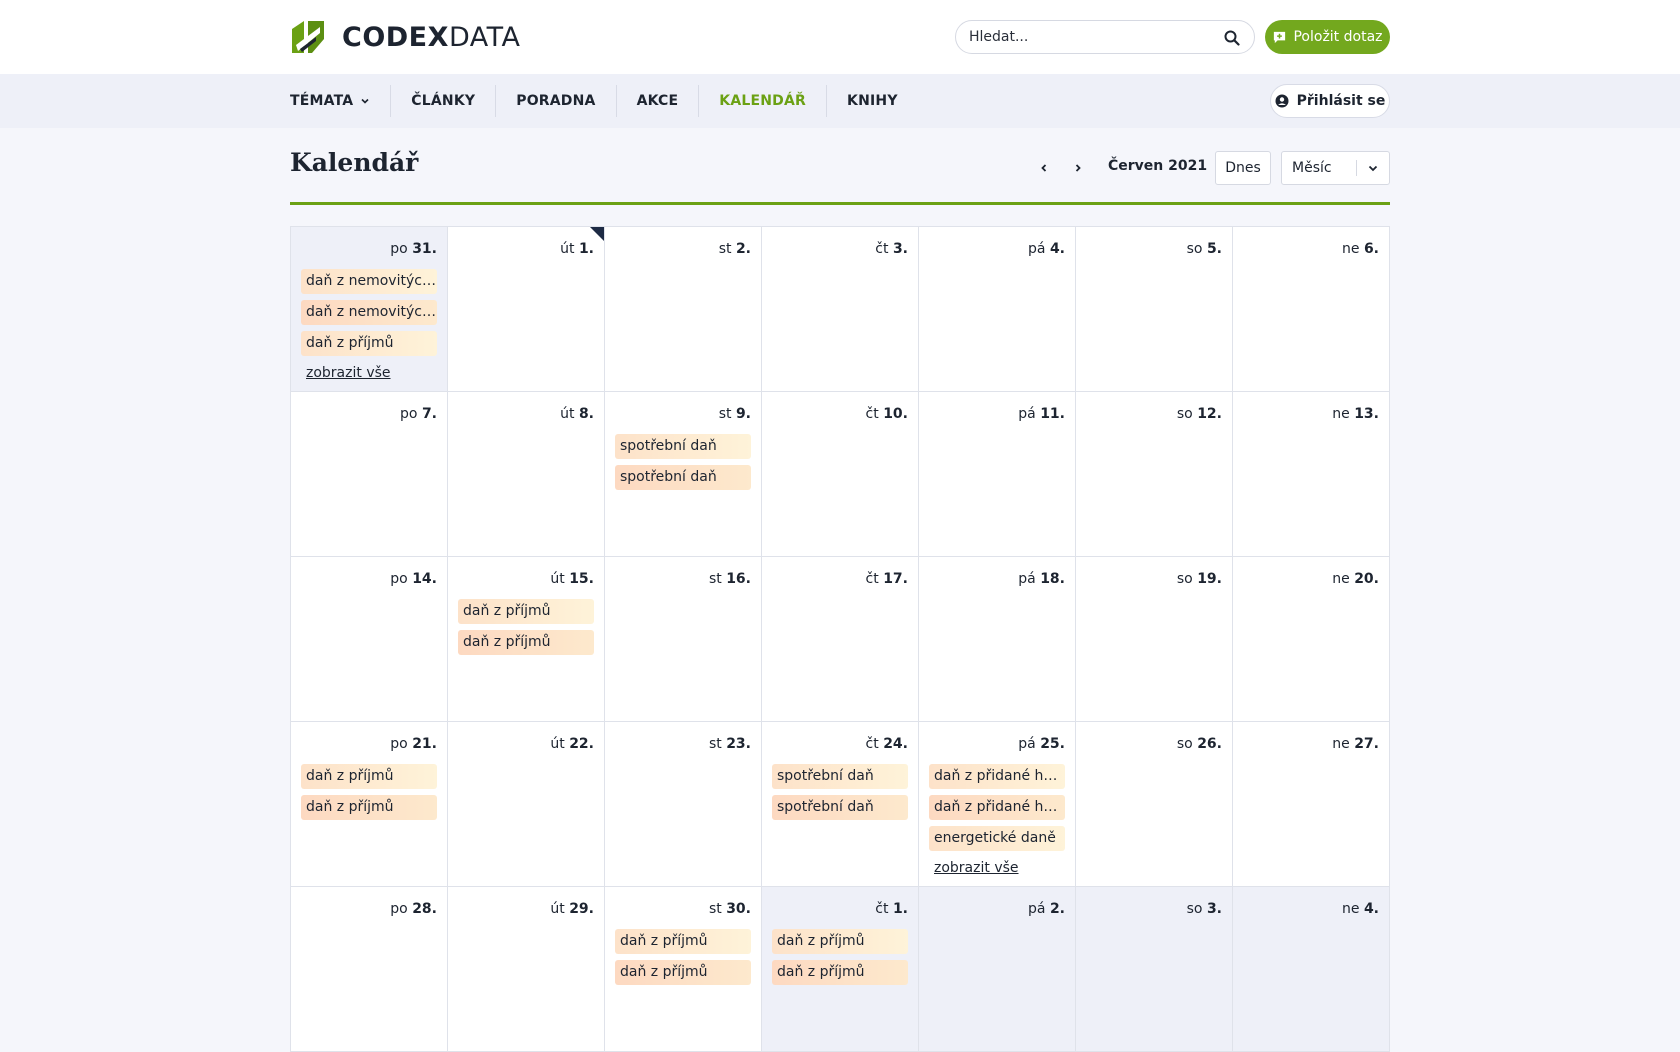 The width and height of the screenshot is (1680, 1052). What do you see at coordinates (683, 639) in the screenshot?
I see `calendar-day: st 16.` at bounding box center [683, 639].